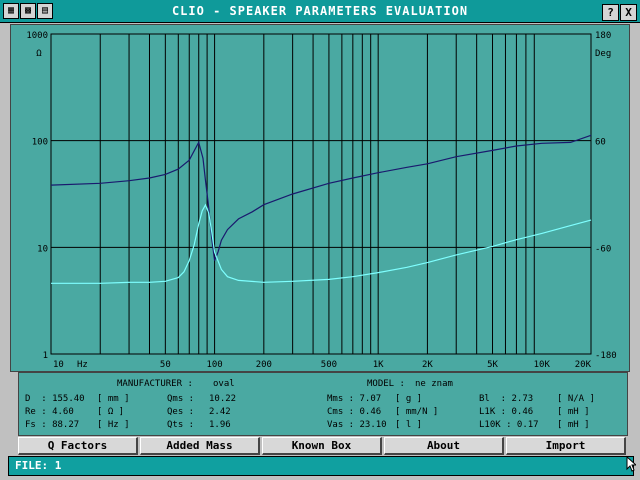 The height and width of the screenshot is (480, 640). What do you see at coordinates (354, 412) in the screenshot?
I see `parameter-cell: Cms : 0.46` at bounding box center [354, 412].